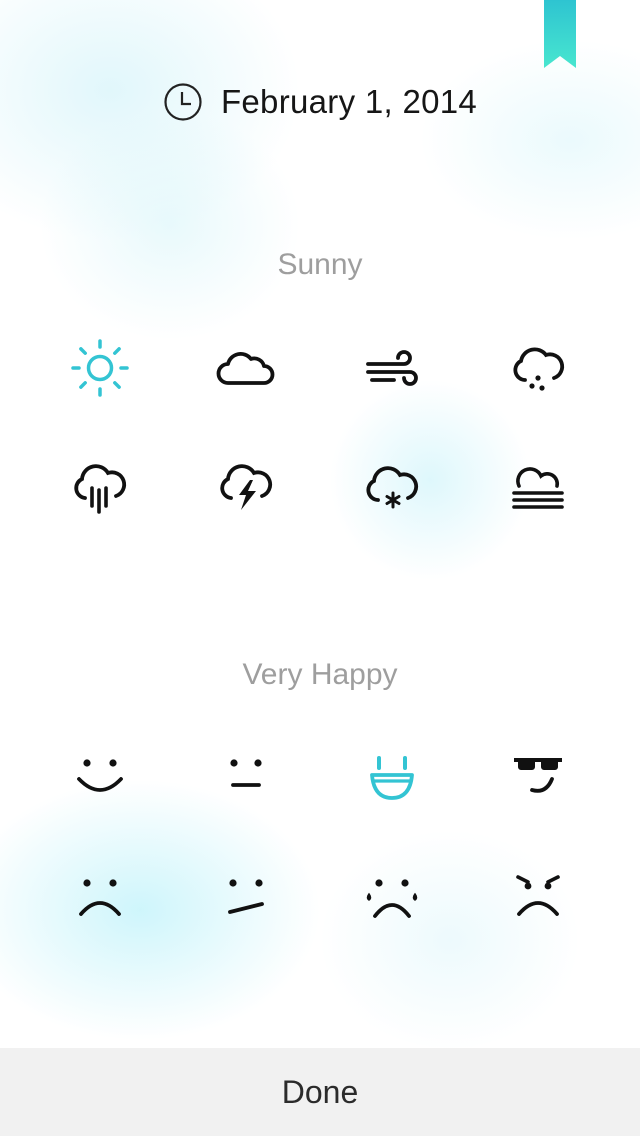 The height and width of the screenshot is (1136, 640). I want to click on mood-option-cool, so click(538, 778).